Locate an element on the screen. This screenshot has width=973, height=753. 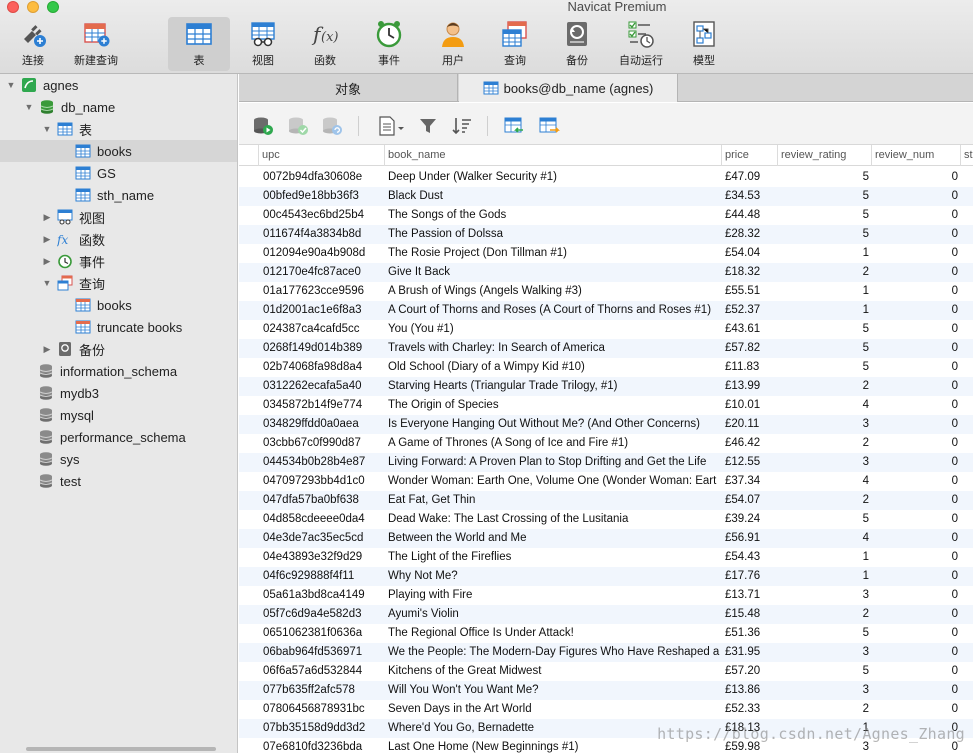
table-cell: £52.37 is located at coordinates (751, 310).